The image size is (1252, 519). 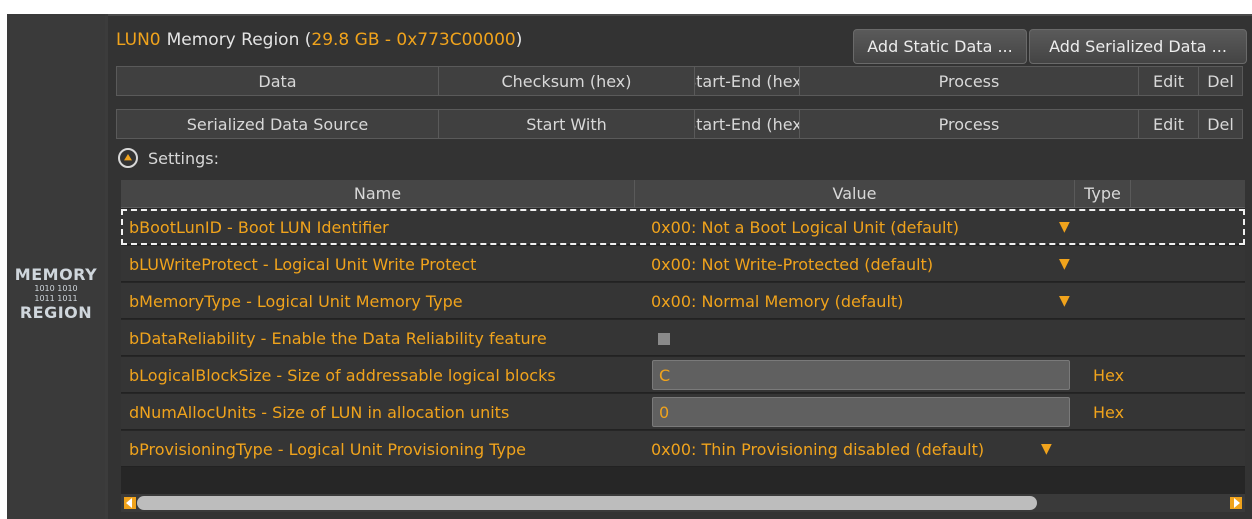 What do you see at coordinates (805, 227) in the screenshot?
I see `row-value-dropdown: 0x00: Not a Boot Logical Unit (default)` at bounding box center [805, 227].